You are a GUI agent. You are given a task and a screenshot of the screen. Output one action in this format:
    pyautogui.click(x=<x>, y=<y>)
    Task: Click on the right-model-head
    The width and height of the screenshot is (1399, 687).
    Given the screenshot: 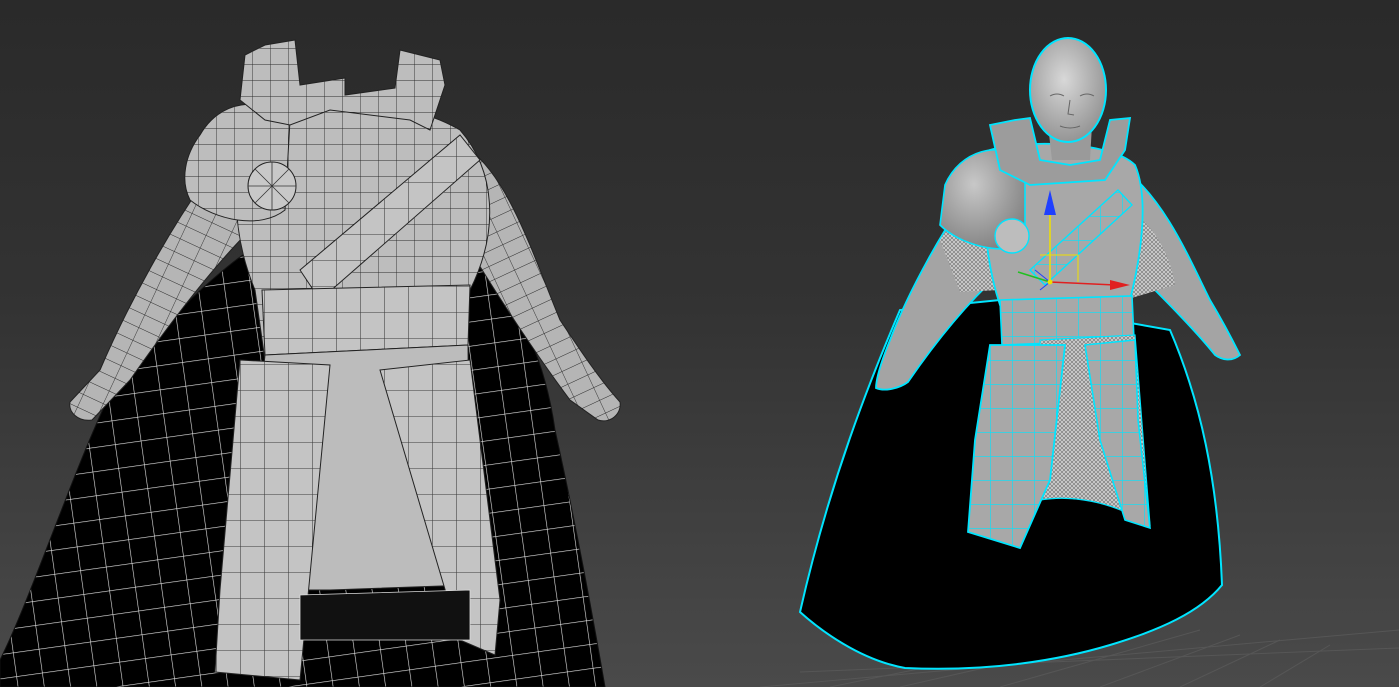 What is the action you would take?
    pyautogui.click(x=1068, y=90)
    